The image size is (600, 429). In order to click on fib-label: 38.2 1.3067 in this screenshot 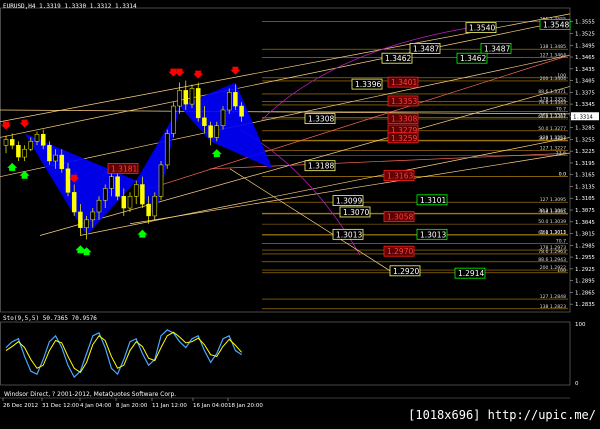, I will do `click(552, 211)`.